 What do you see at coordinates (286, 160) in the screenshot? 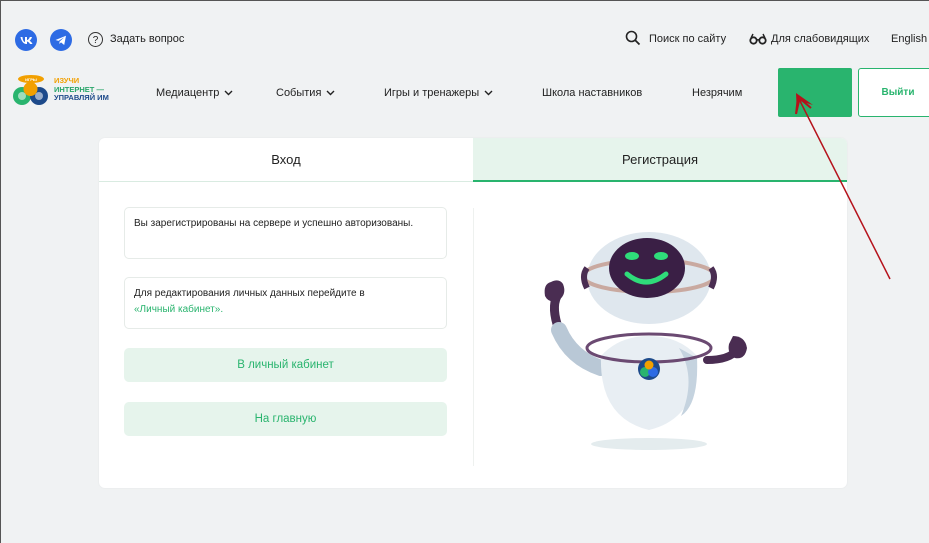
I see `tab-login: Вход` at bounding box center [286, 160].